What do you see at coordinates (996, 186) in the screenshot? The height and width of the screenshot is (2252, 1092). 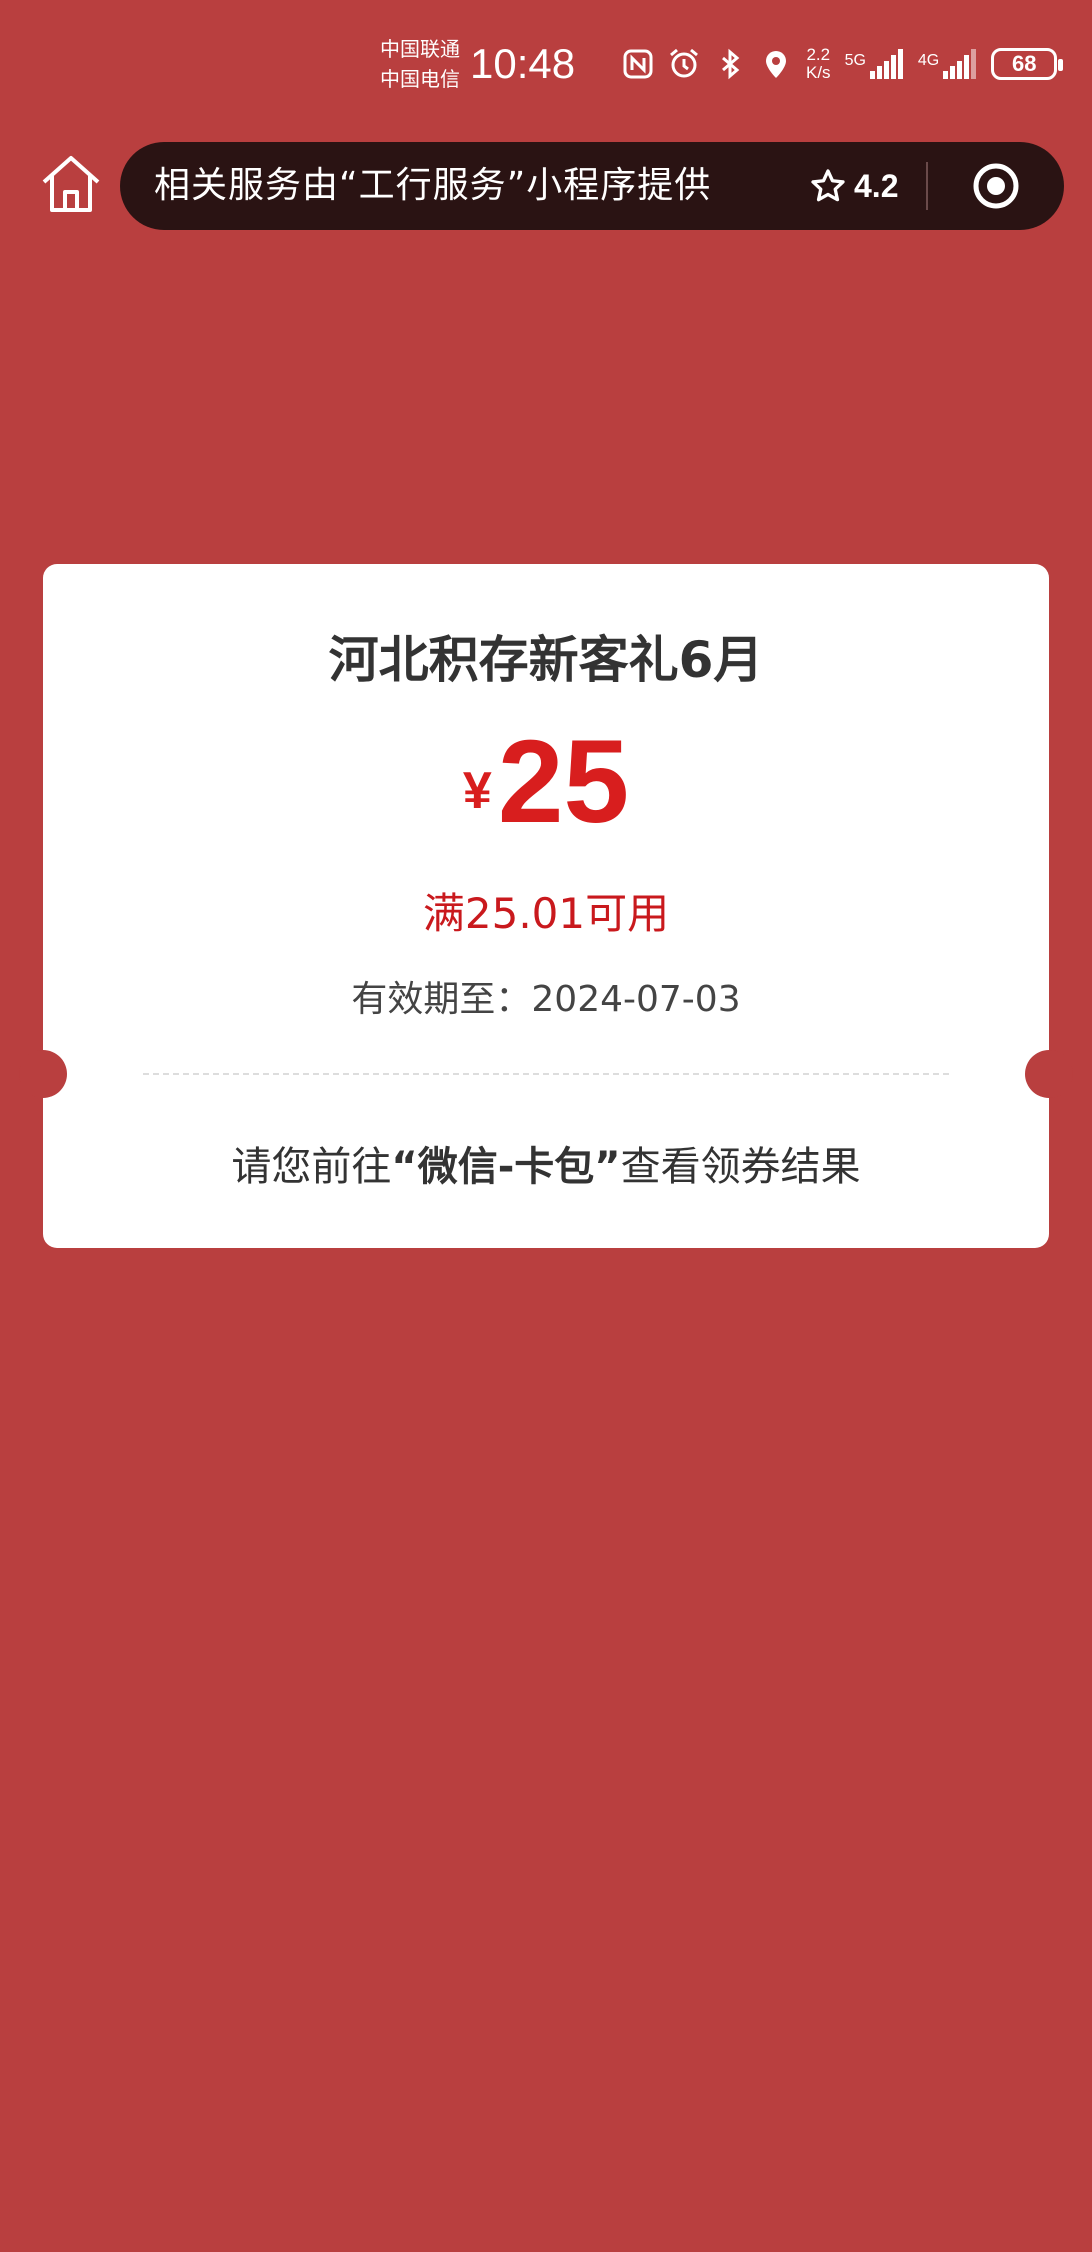 I see `target-icon` at bounding box center [996, 186].